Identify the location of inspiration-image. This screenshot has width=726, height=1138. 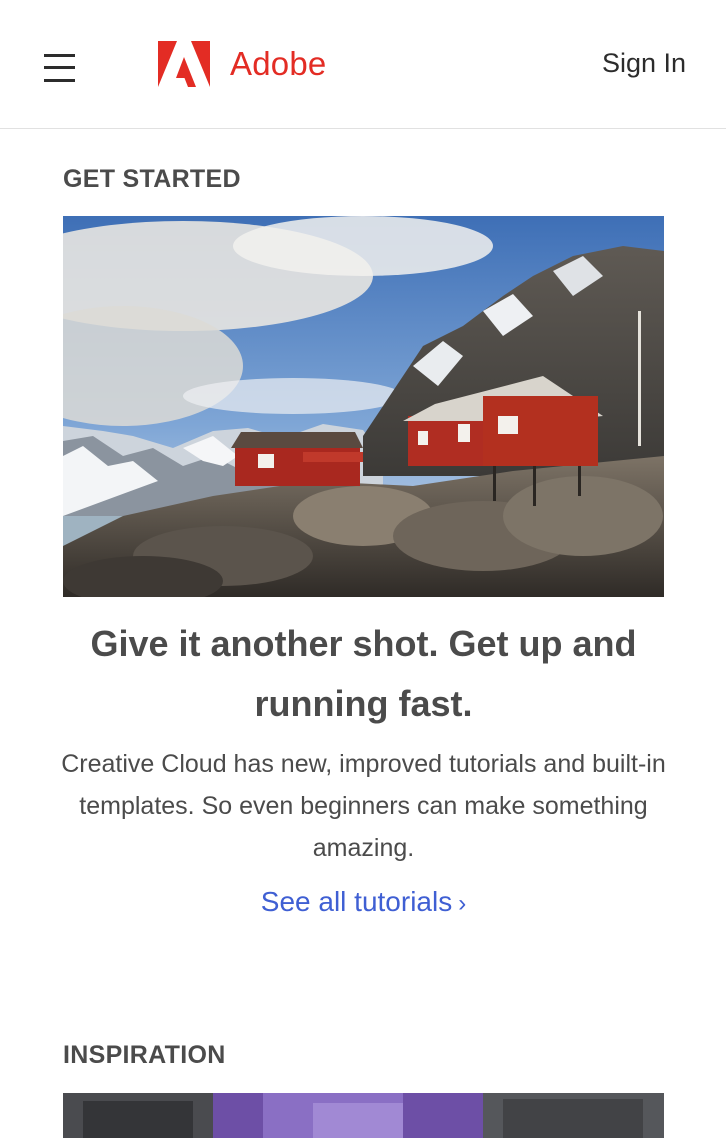
(363, 1115).